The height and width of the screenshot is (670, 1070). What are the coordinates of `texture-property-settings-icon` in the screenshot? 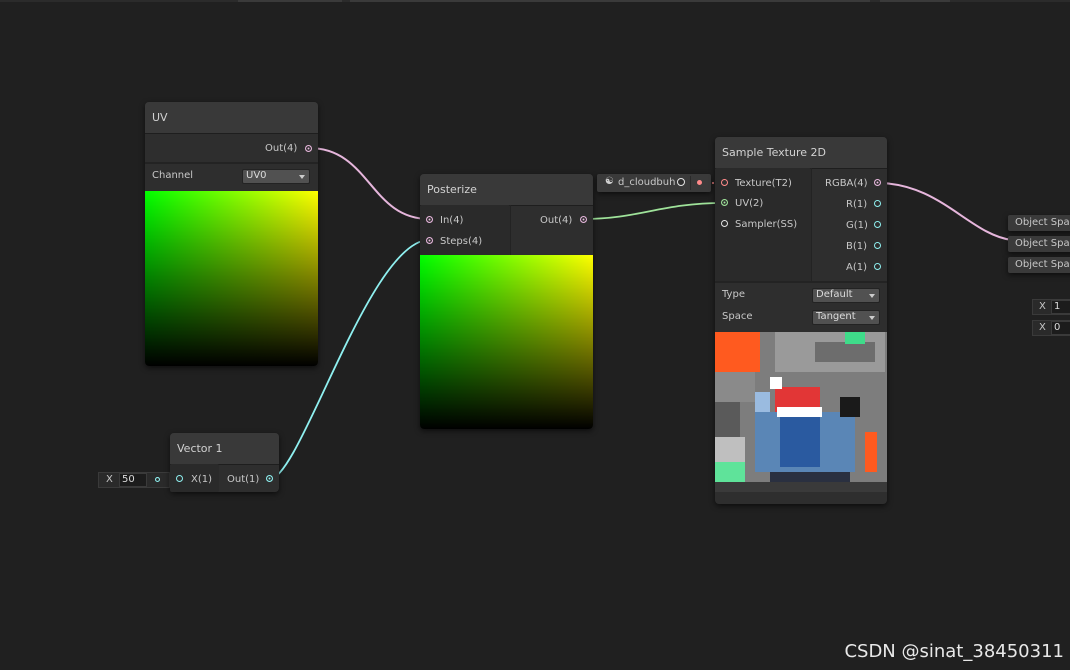 It's located at (681, 182).